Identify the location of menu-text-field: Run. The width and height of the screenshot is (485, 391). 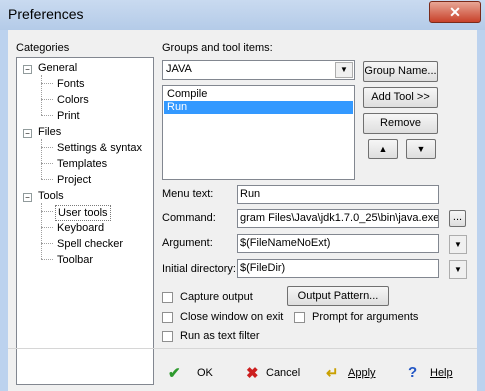
(338, 194).